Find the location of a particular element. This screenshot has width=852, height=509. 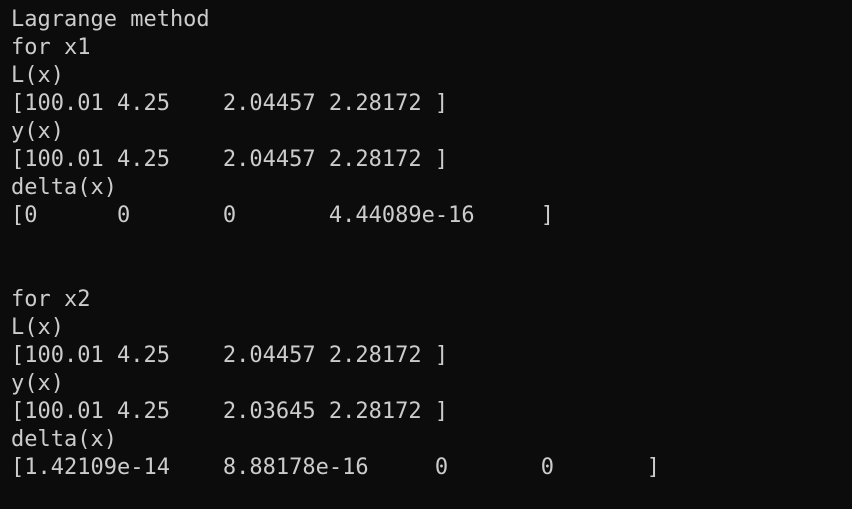

output-line: Lagrange method is located at coordinates (110, 19).